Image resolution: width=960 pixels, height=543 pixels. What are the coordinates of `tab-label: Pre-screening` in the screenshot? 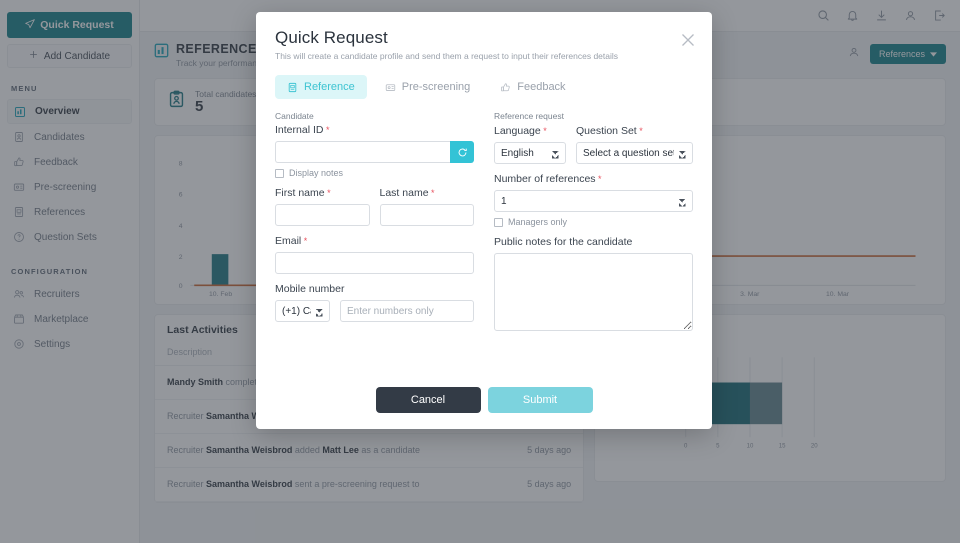 It's located at (436, 87).